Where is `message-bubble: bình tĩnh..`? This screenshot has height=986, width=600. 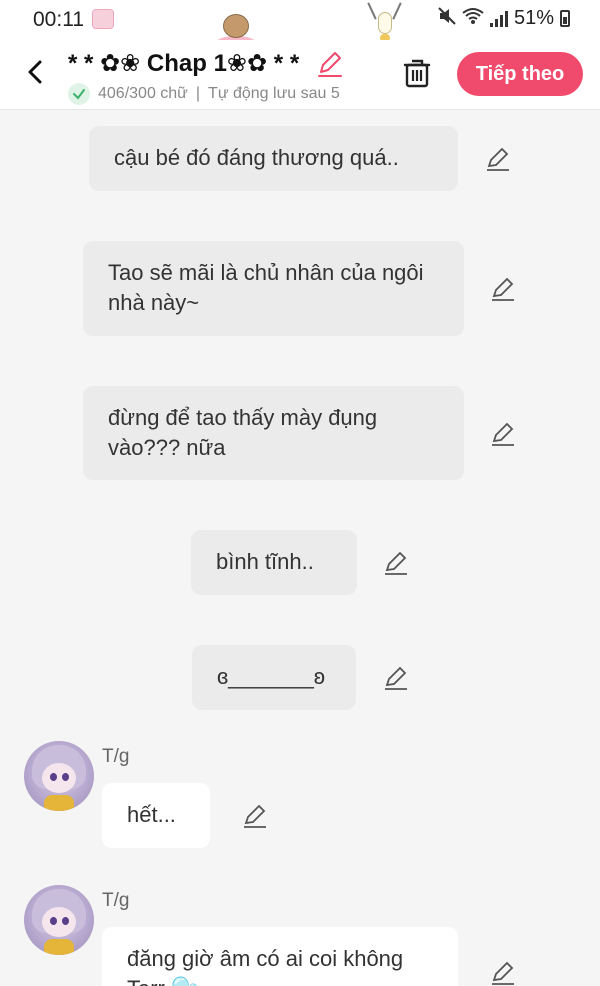
message-bubble: bình tĩnh.. is located at coordinates (274, 562).